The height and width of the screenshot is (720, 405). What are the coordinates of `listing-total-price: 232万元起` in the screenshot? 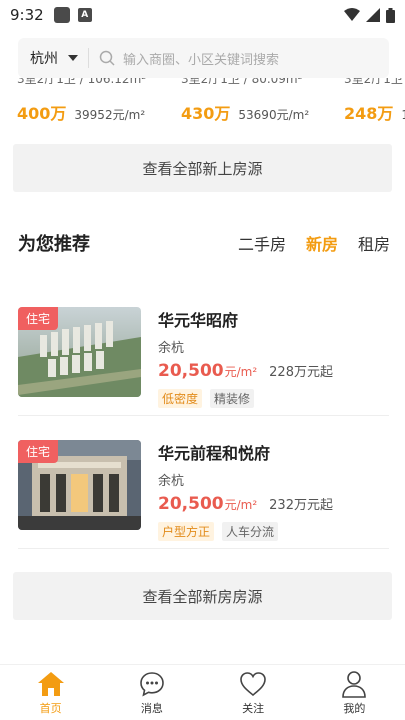 It's located at (301, 505).